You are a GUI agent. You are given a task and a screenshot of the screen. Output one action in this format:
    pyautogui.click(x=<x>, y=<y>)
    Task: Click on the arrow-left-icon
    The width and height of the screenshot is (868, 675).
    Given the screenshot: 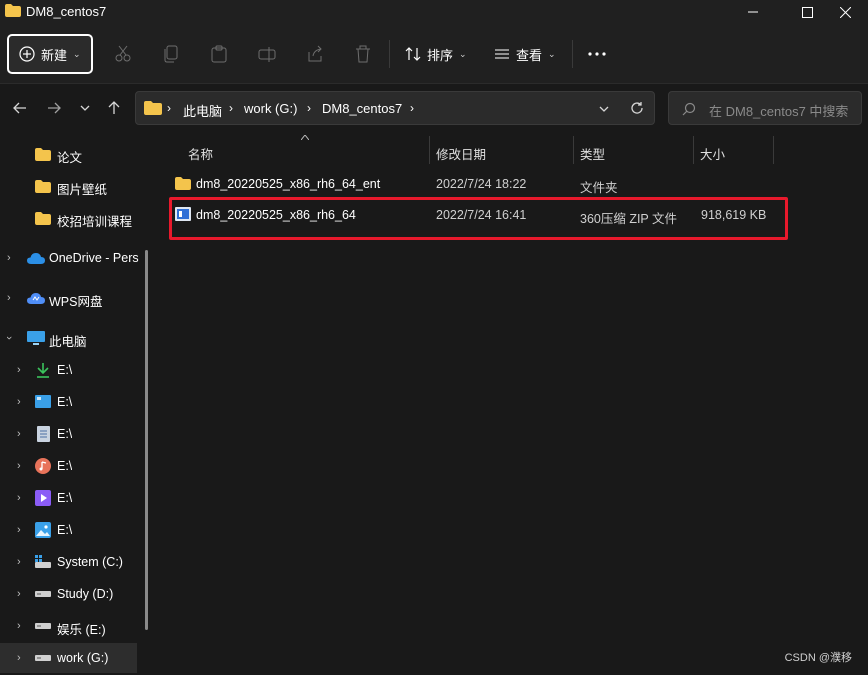 What is the action you would take?
    pyautogui.click(x=19, y=108)
    